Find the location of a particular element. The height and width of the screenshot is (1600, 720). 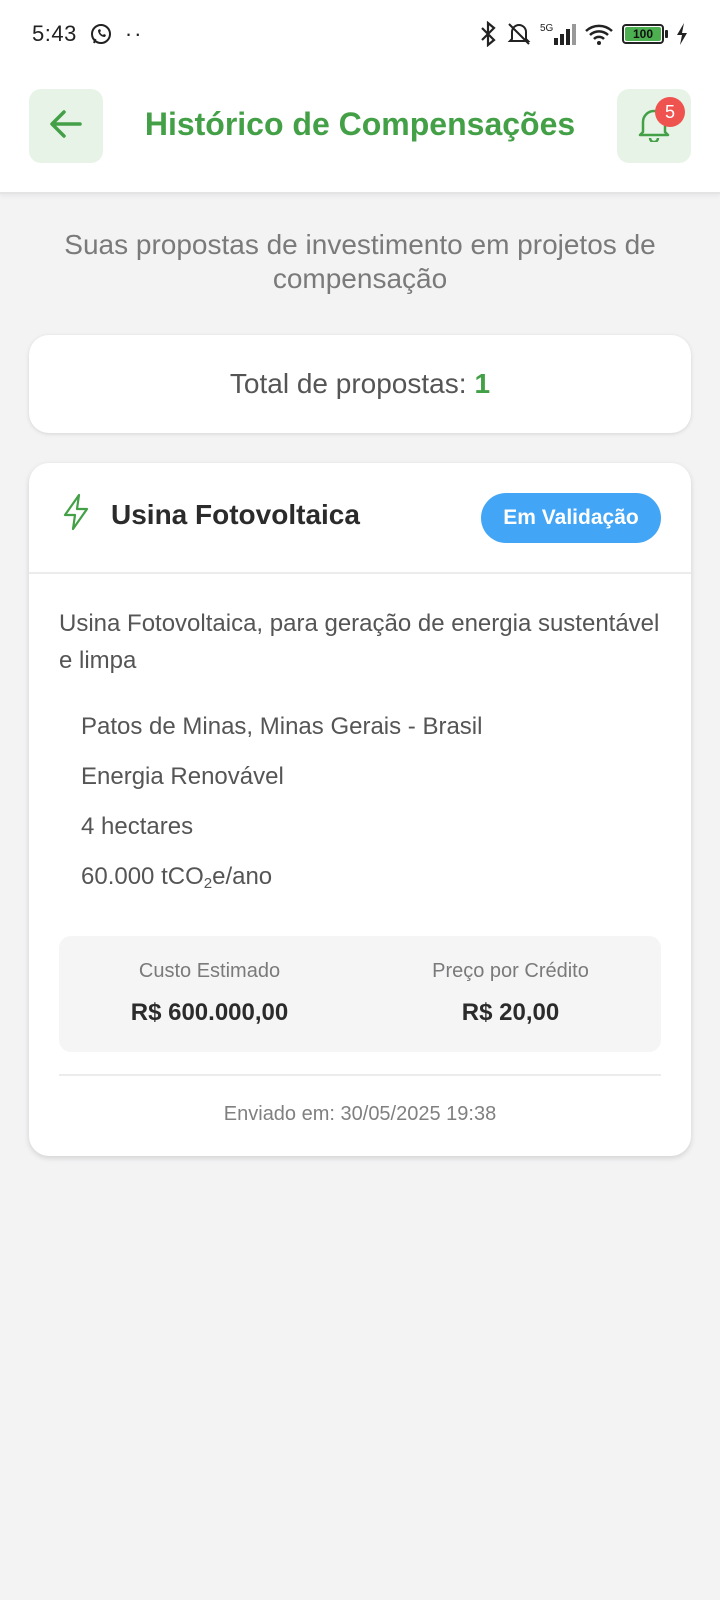

estimated-cost-label: Custo Estimado is located at coordinates (209, 971).